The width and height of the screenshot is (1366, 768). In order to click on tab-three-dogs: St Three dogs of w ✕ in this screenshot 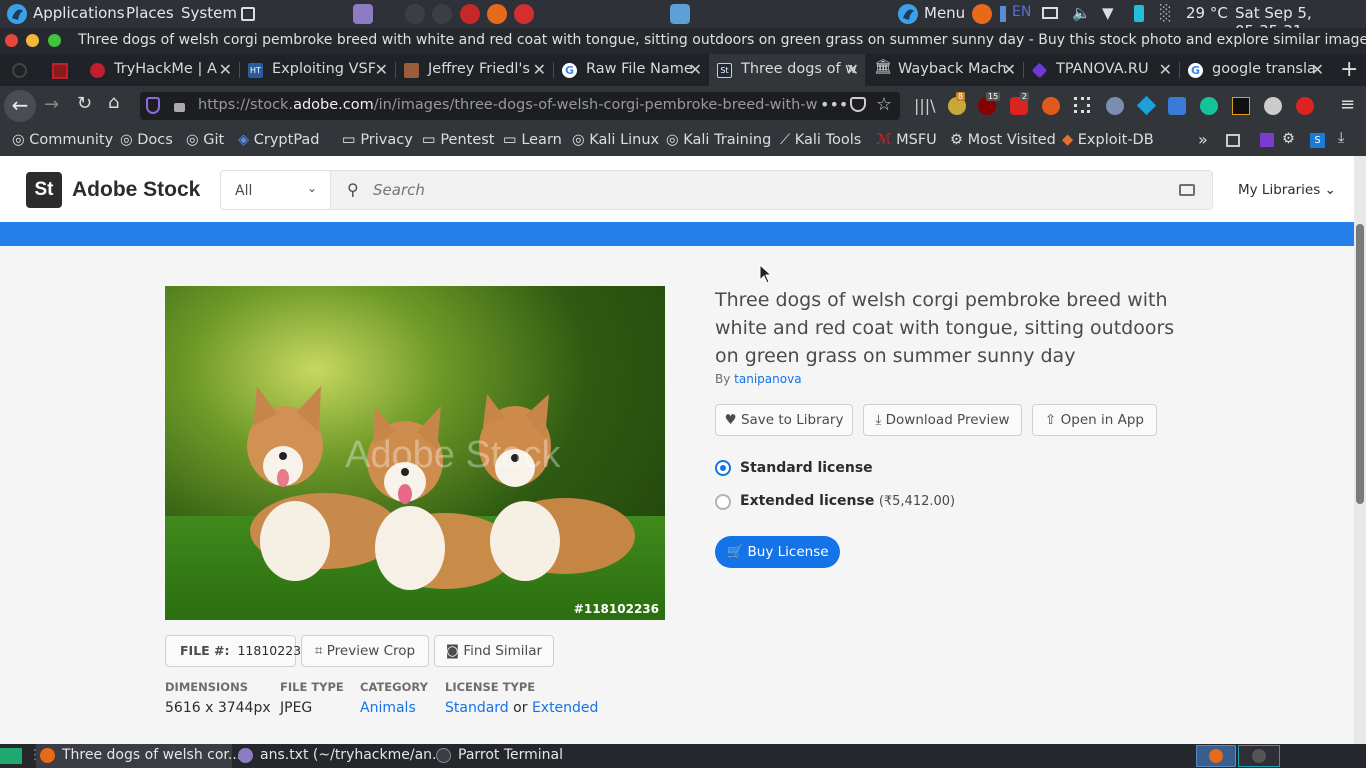, I will do `click(787, 70)`.